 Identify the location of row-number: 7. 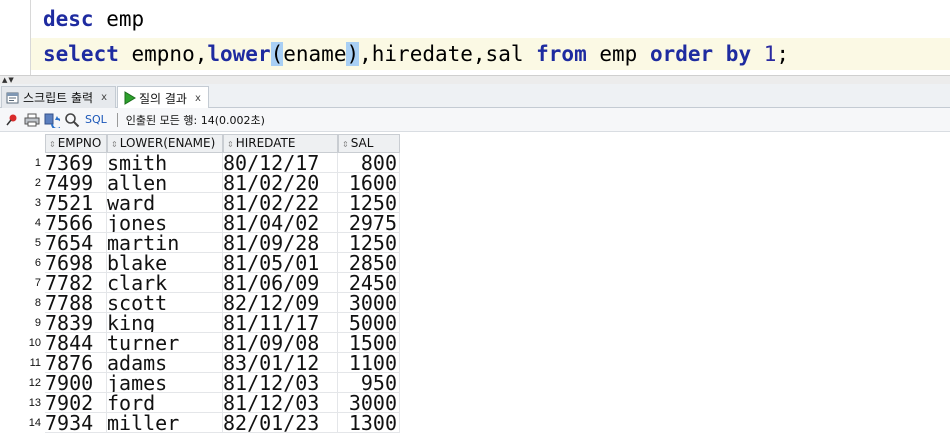
(22, 283).